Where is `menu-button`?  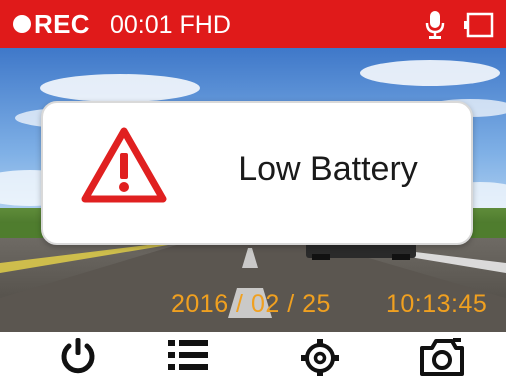
menu-button is located at coordinates (188, 356).